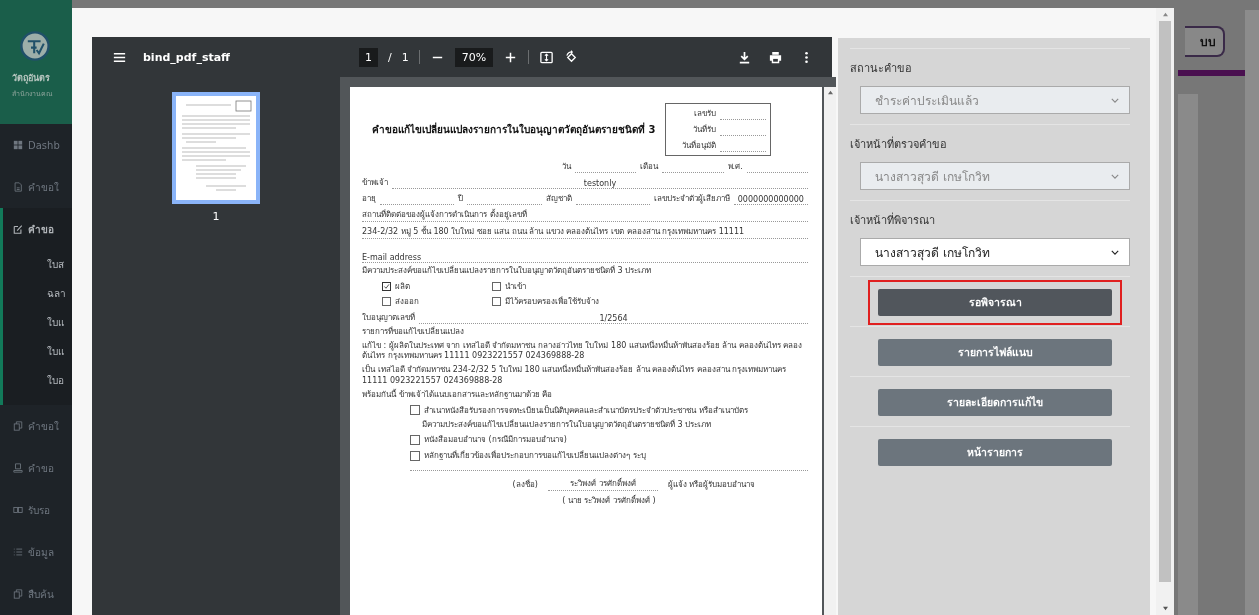 This screenshot has width=1259, height=615. I want to click on signer-role: ผู้แจ้ง หรือผู้รับมอบอำนาจ, so click(711, 485).